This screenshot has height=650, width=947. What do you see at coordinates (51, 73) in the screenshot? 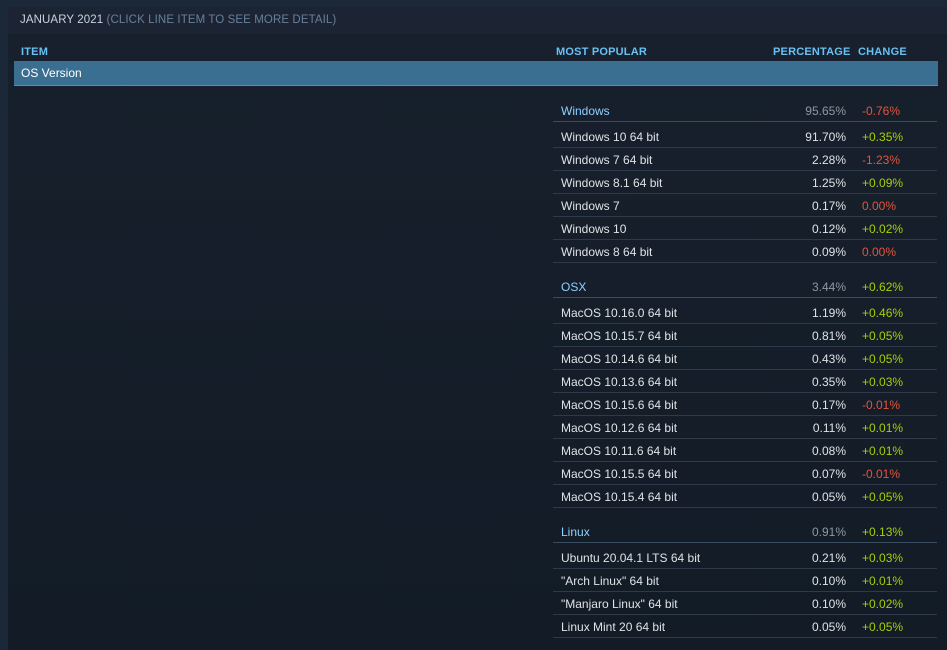
I see `category-label: OS Version` at bounding box center [51, 73].